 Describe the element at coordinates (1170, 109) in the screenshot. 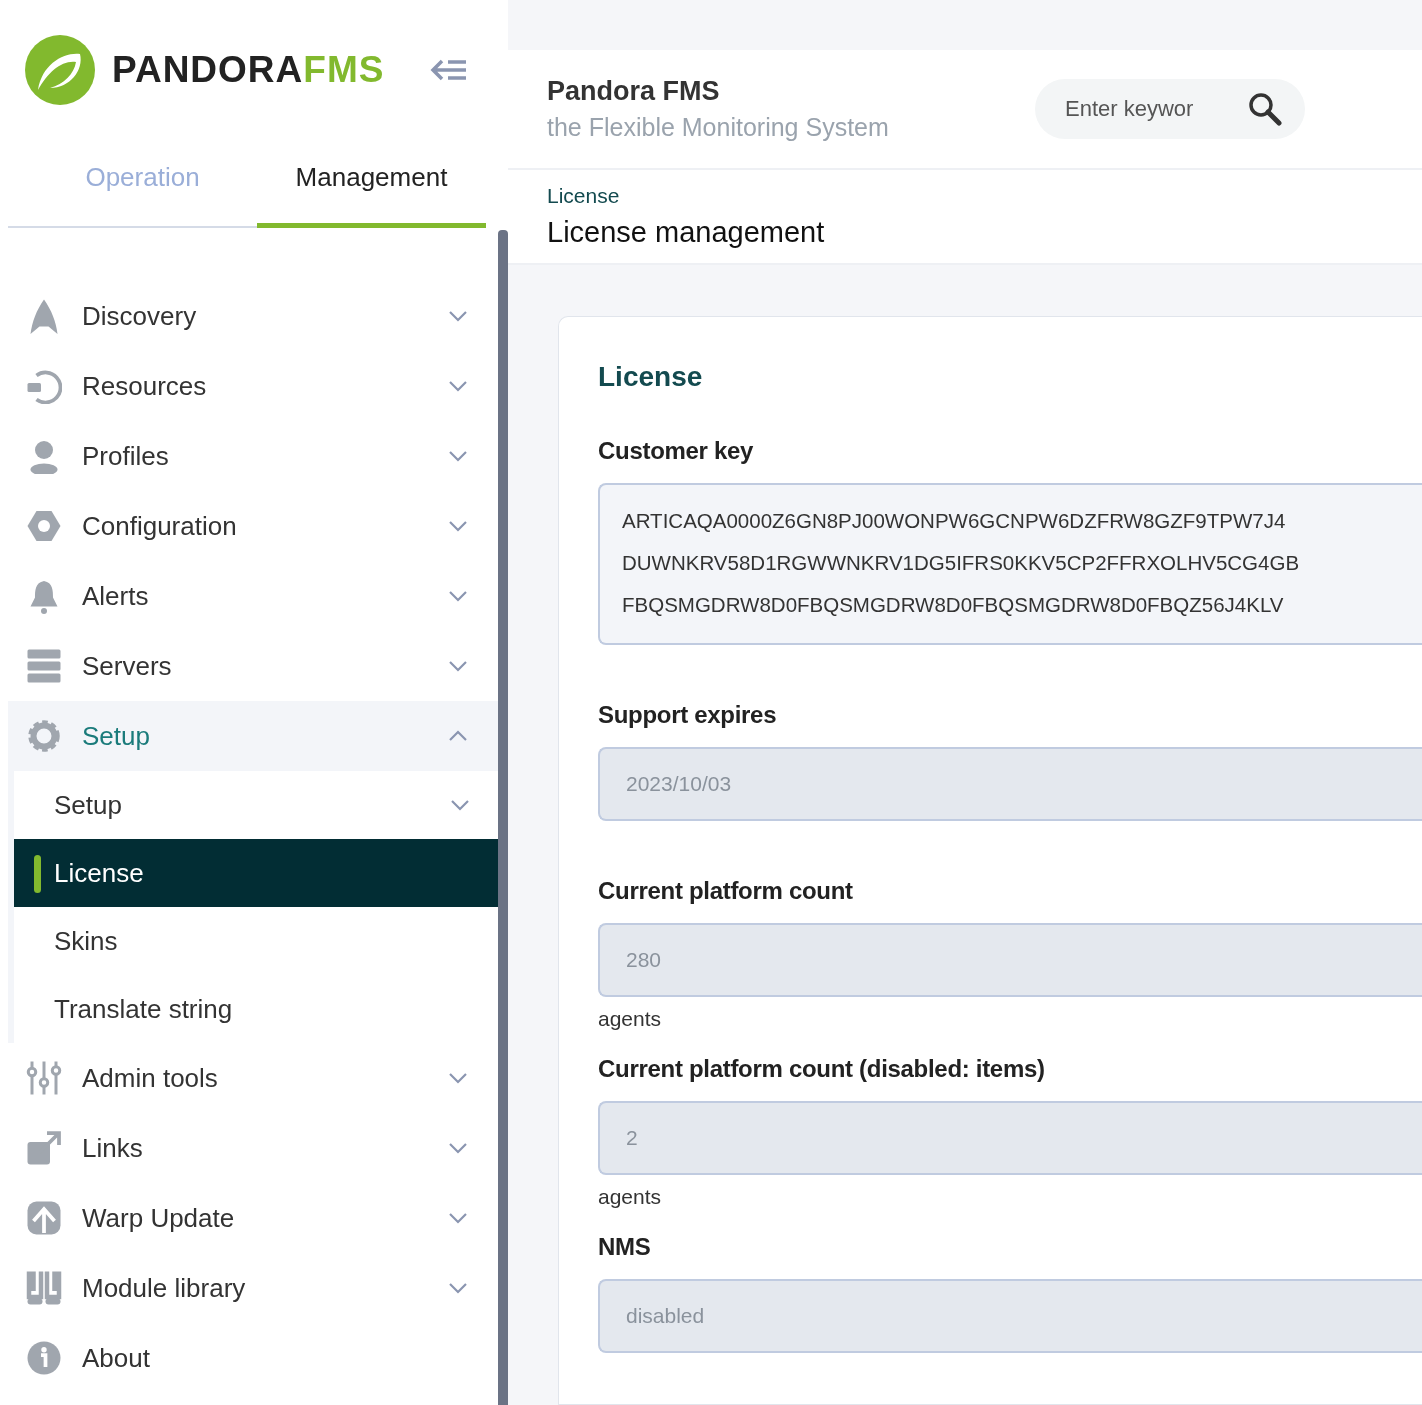

I see `search-field: Enter keywor` at that location.